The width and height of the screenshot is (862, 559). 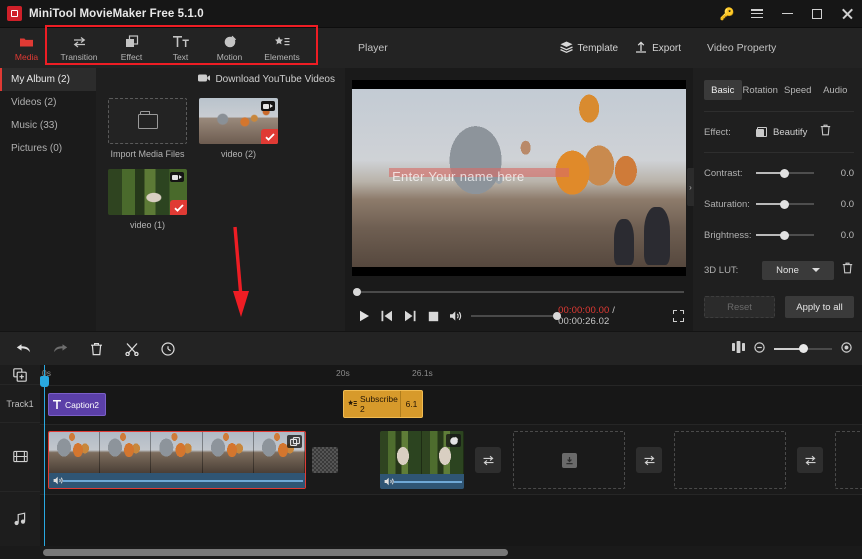 What do you see at coordinates (37, 148) in the screenshot?
I see `album-label: Pictures (0)` at bounding box center [37, 148].